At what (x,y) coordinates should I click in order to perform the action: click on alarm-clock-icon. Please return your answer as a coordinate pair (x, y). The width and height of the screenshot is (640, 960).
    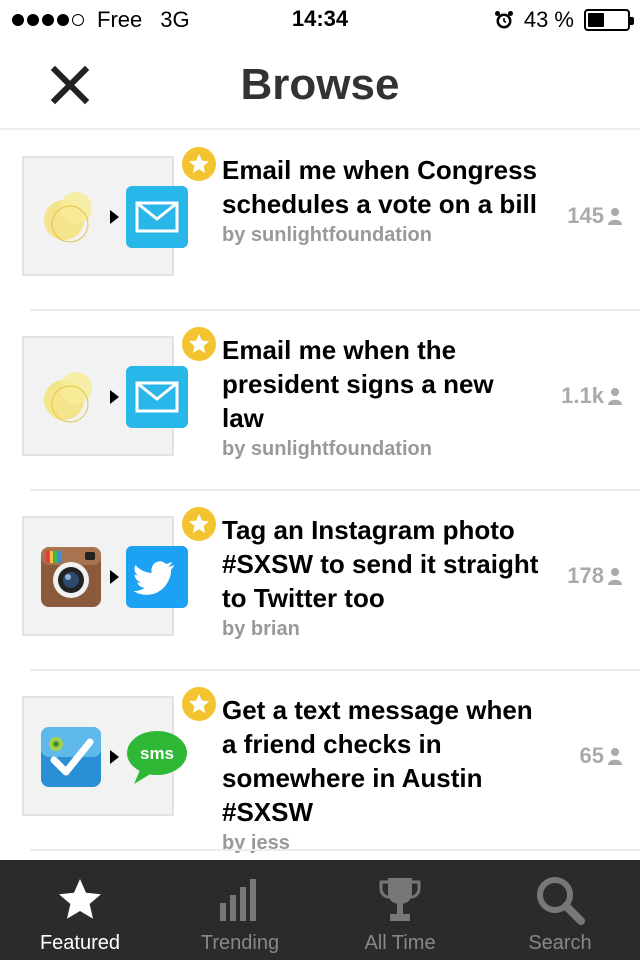
    Looking at the image, I should click on (503, 20).